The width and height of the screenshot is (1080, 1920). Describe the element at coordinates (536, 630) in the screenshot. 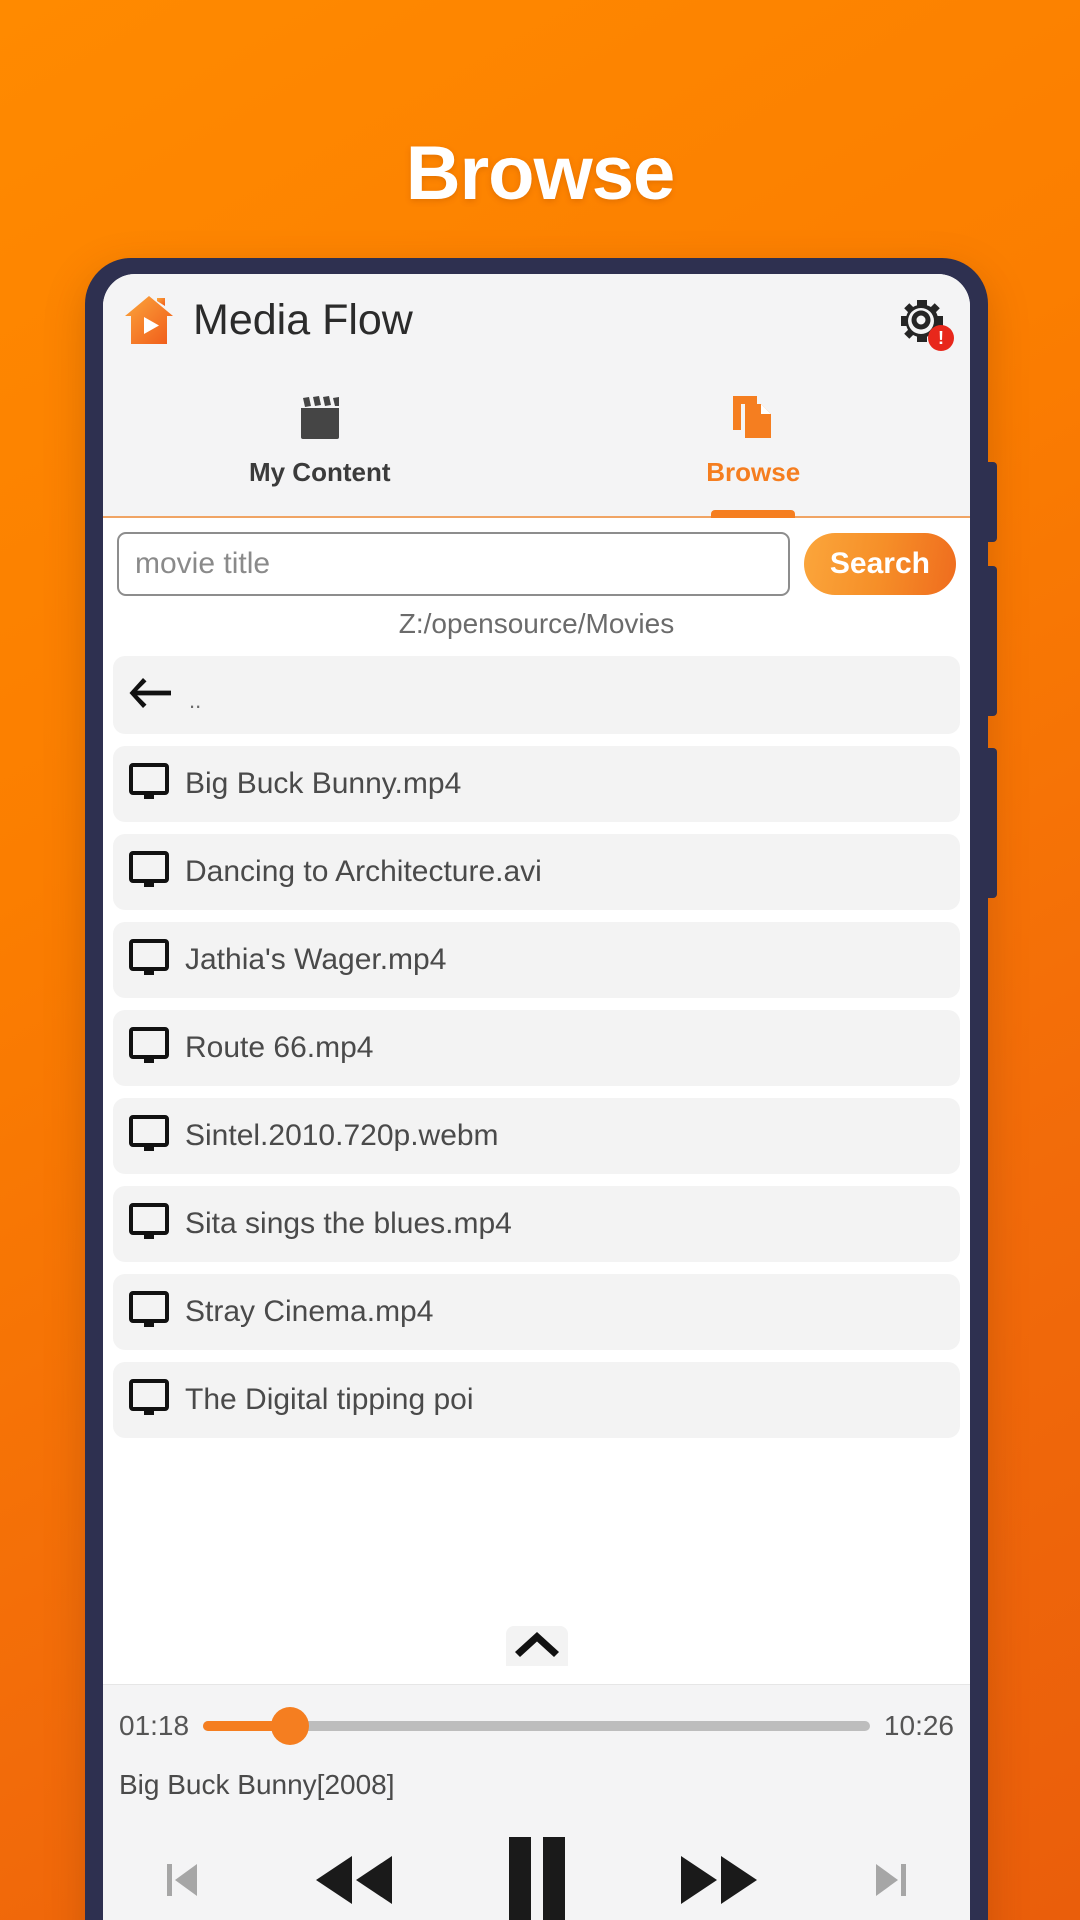

I see `current-path-label: Z:/opensource/Movies` at that location.